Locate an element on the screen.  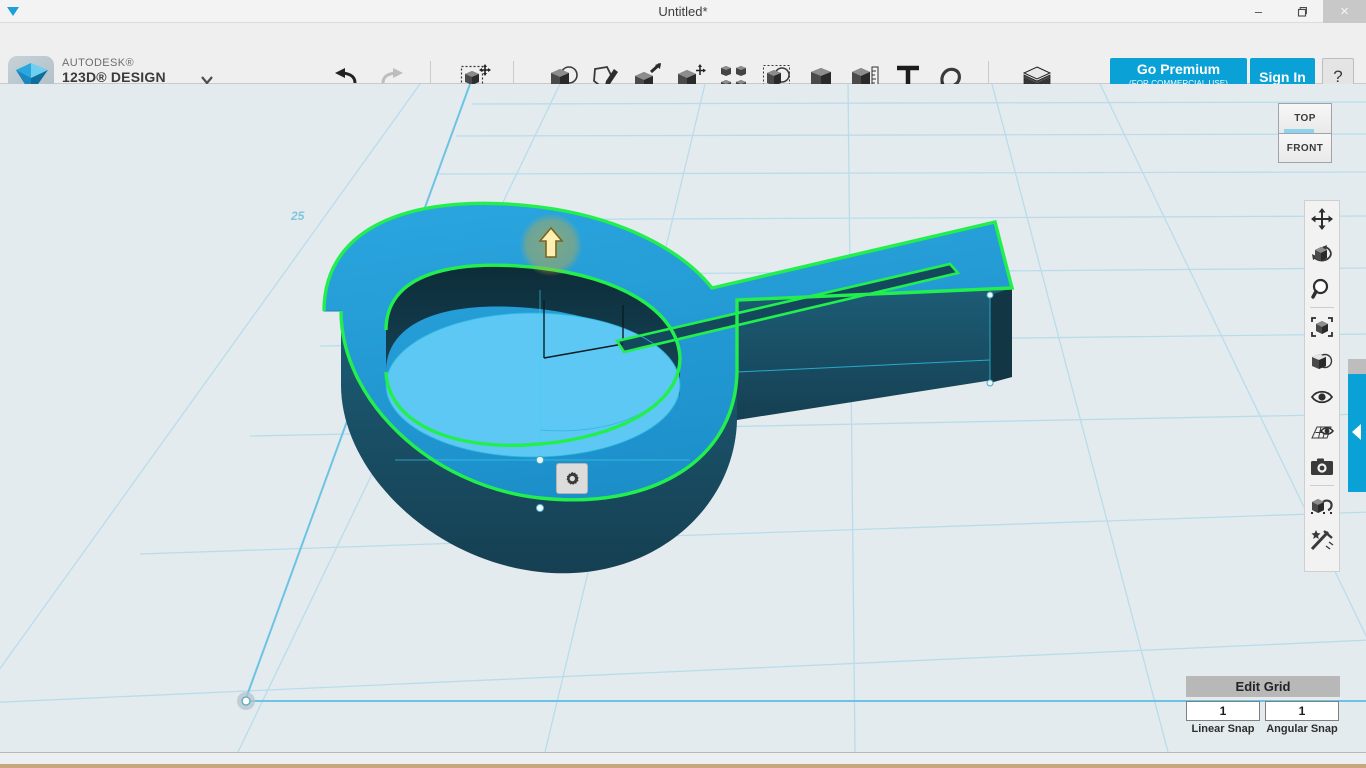
magnifier-zoom-icon is located at coordinates (1322, 288).